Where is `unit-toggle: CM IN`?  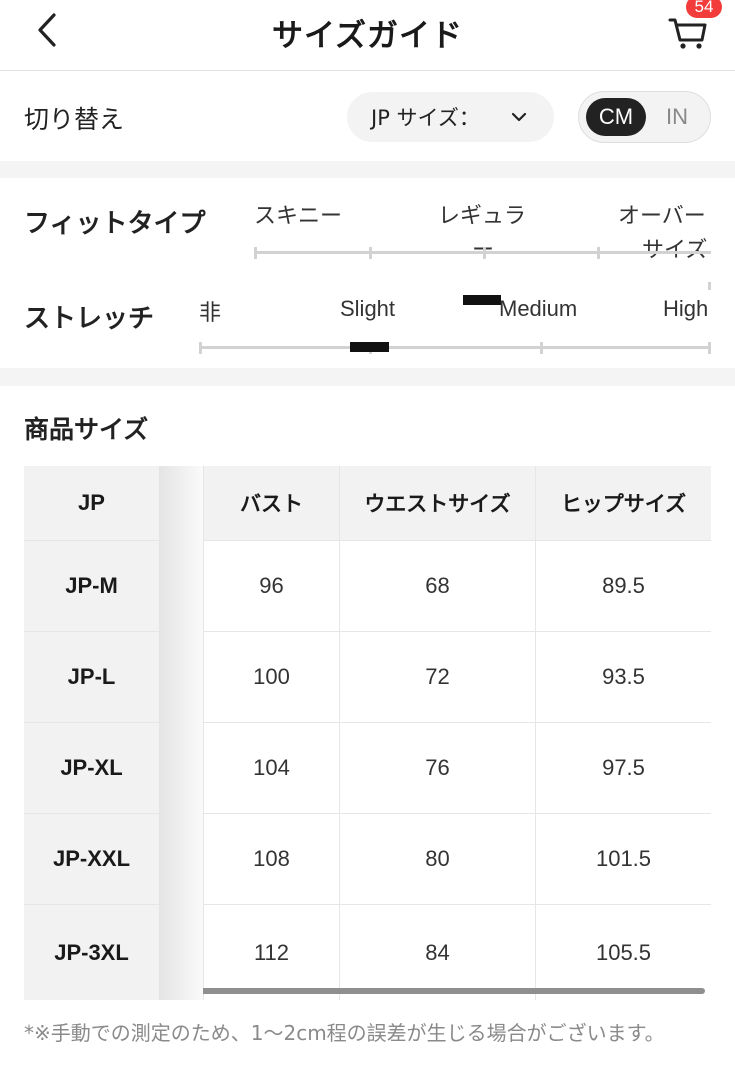 unit-toggle: CM IN is located at coordinates (644, 117).